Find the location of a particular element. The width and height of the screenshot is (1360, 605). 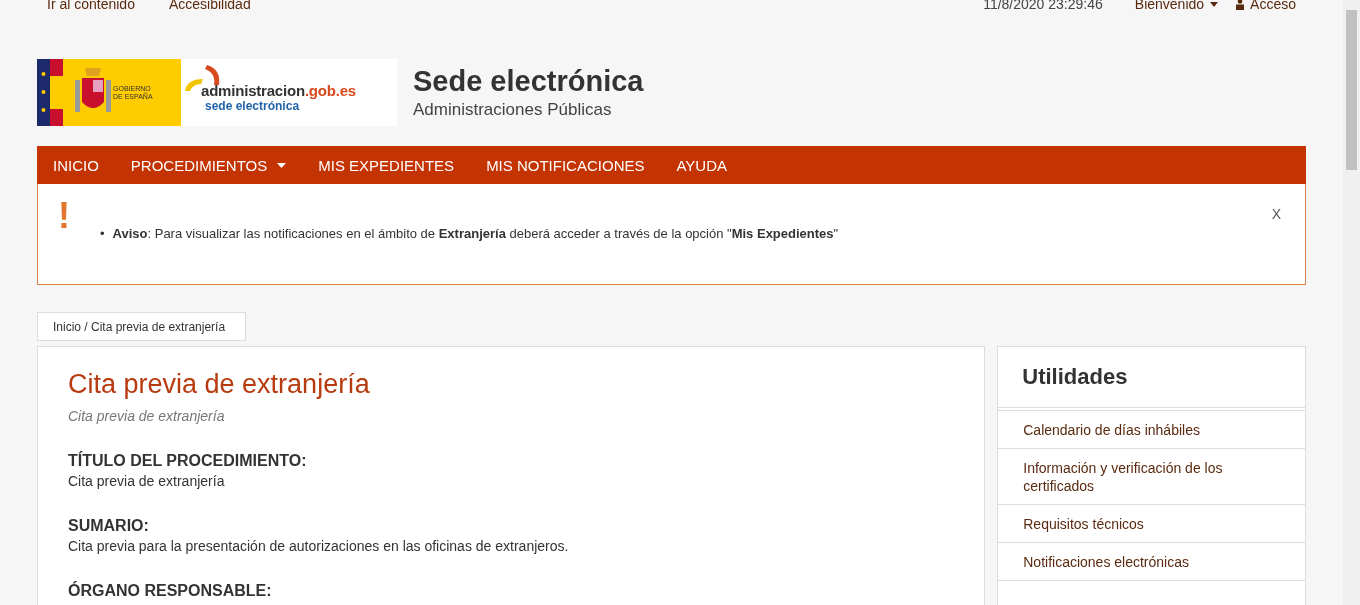

scrollbar-thumb is located at coordinates (1351, 90).